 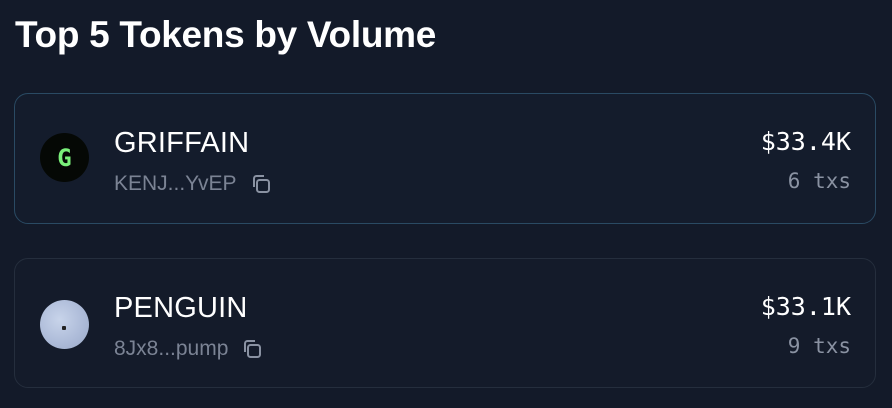 I want to click on token-volume: $33.4K, so click(x=805, y=141).